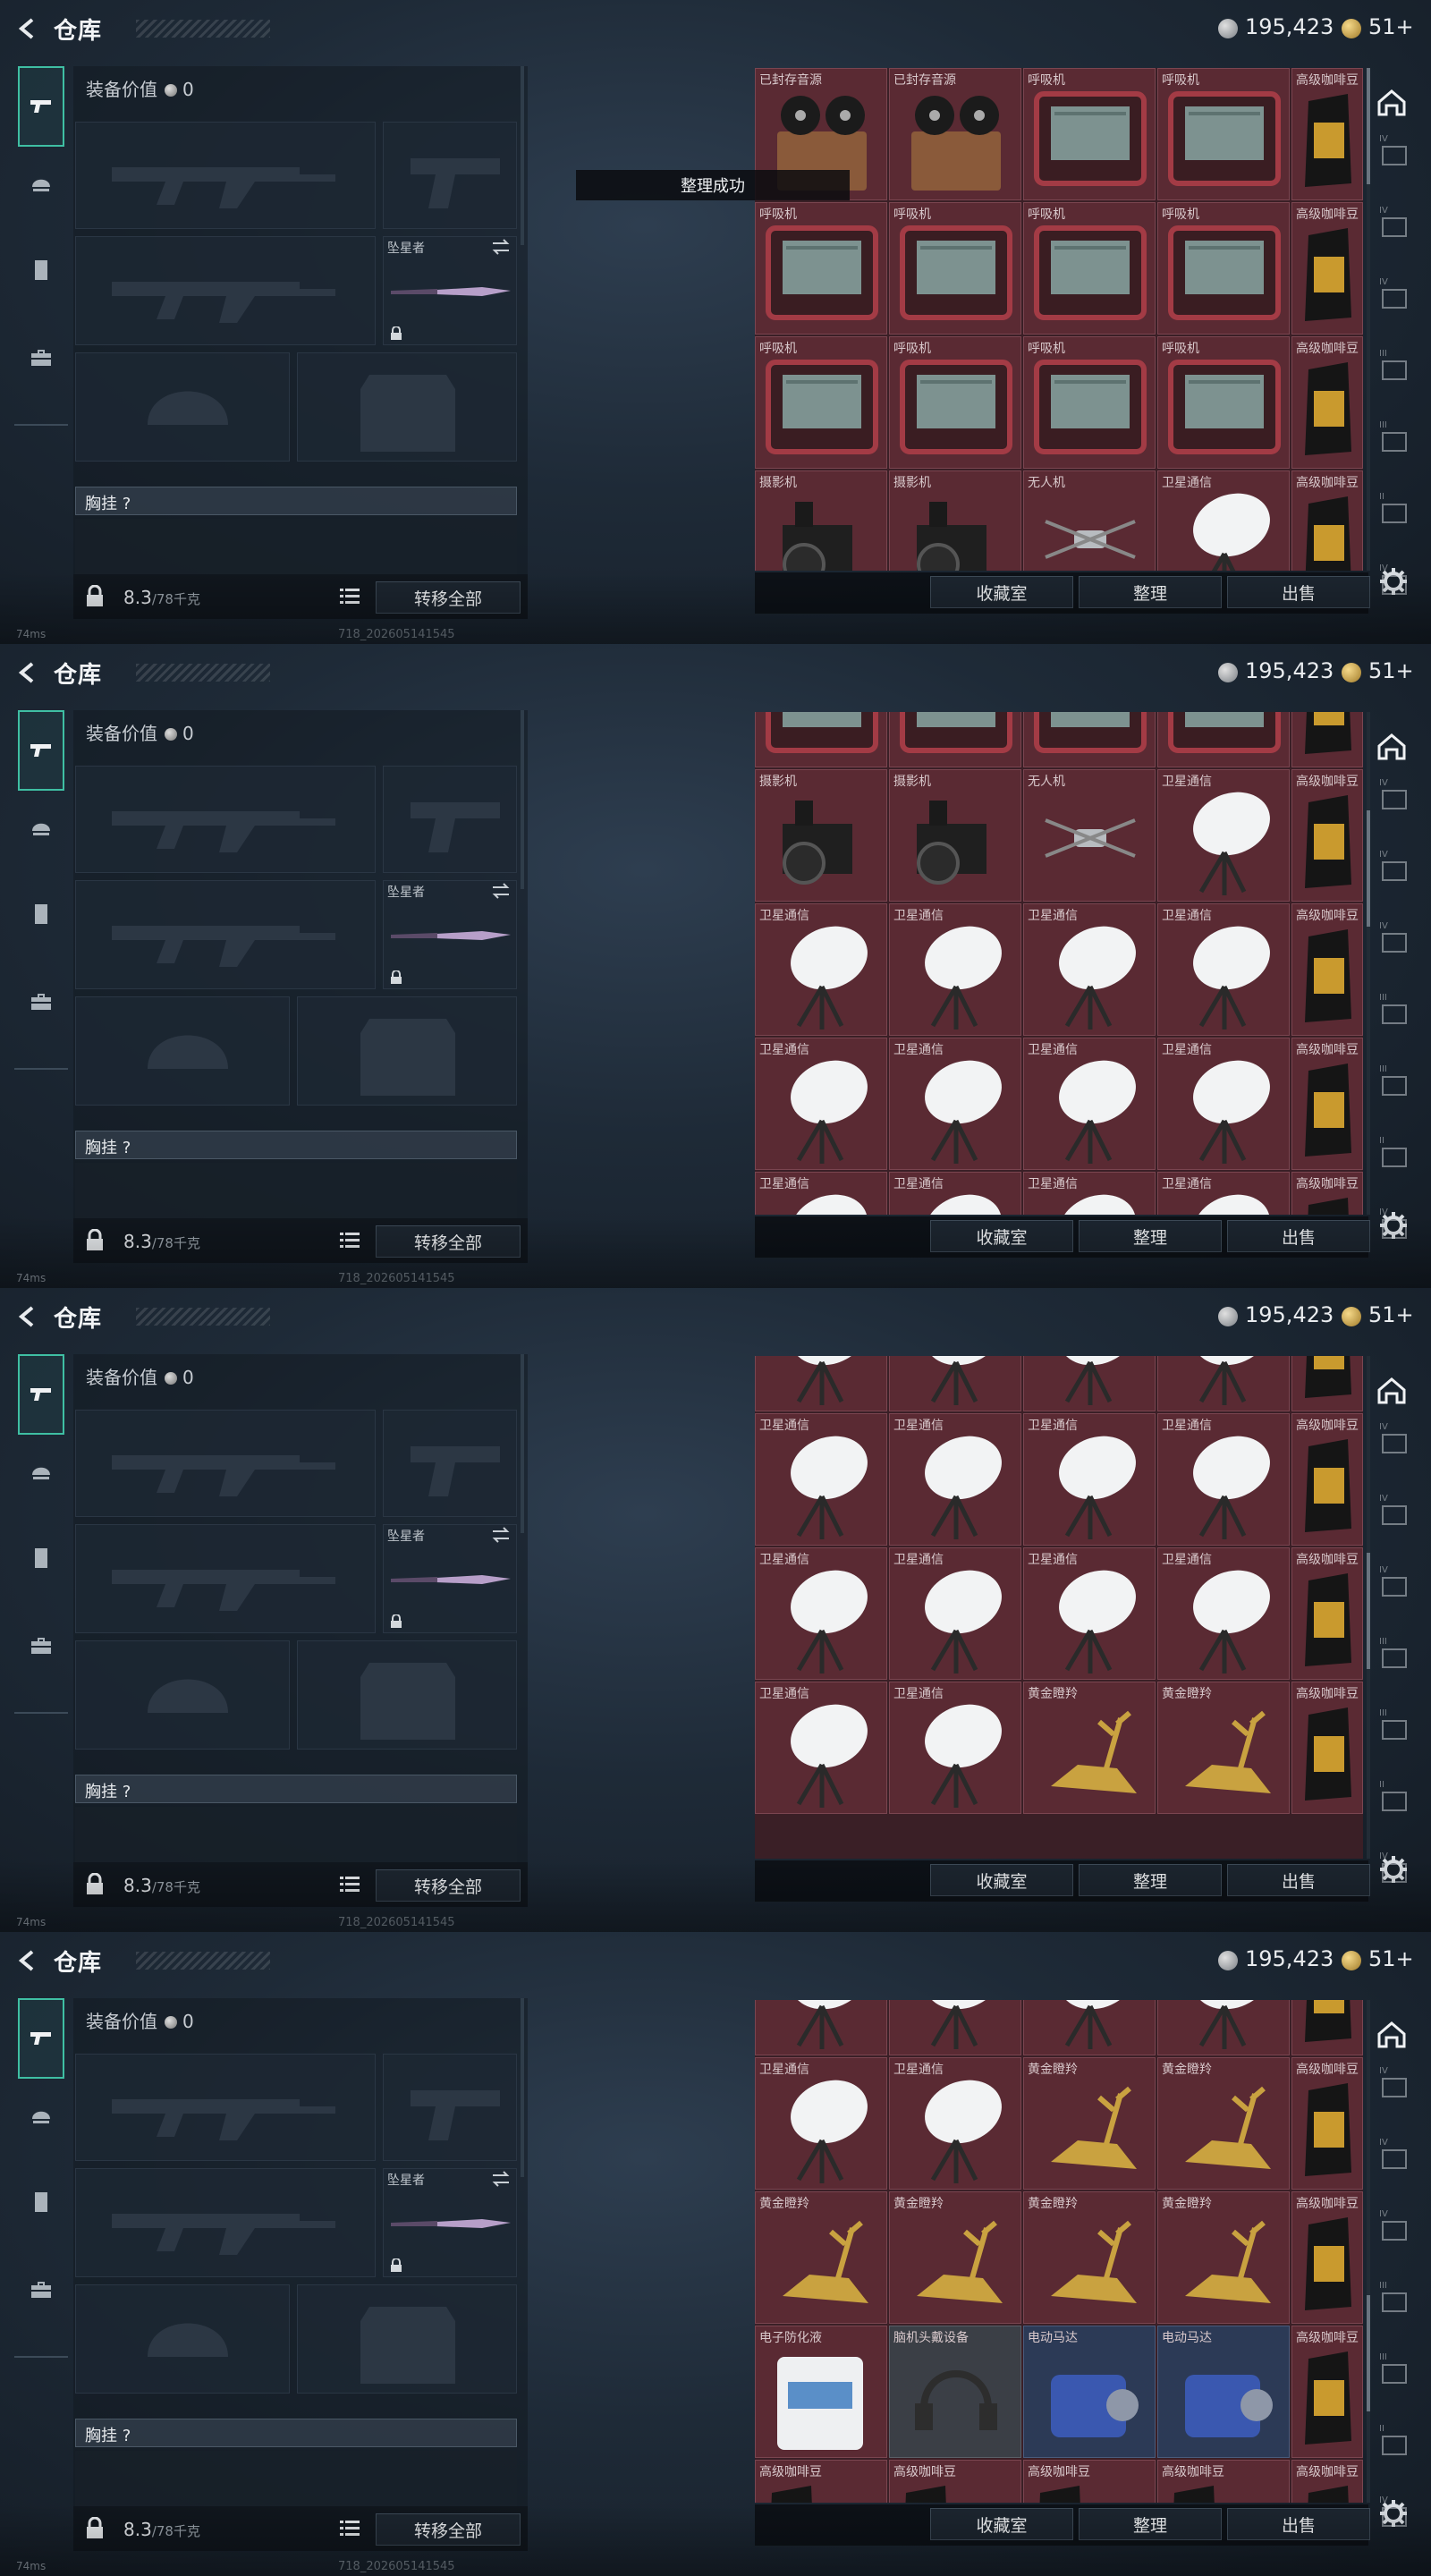  What do you see at coordinates (1394, 1869) in the screenshot?
I see `gear-icon` at bounding box center [1394, 1869].